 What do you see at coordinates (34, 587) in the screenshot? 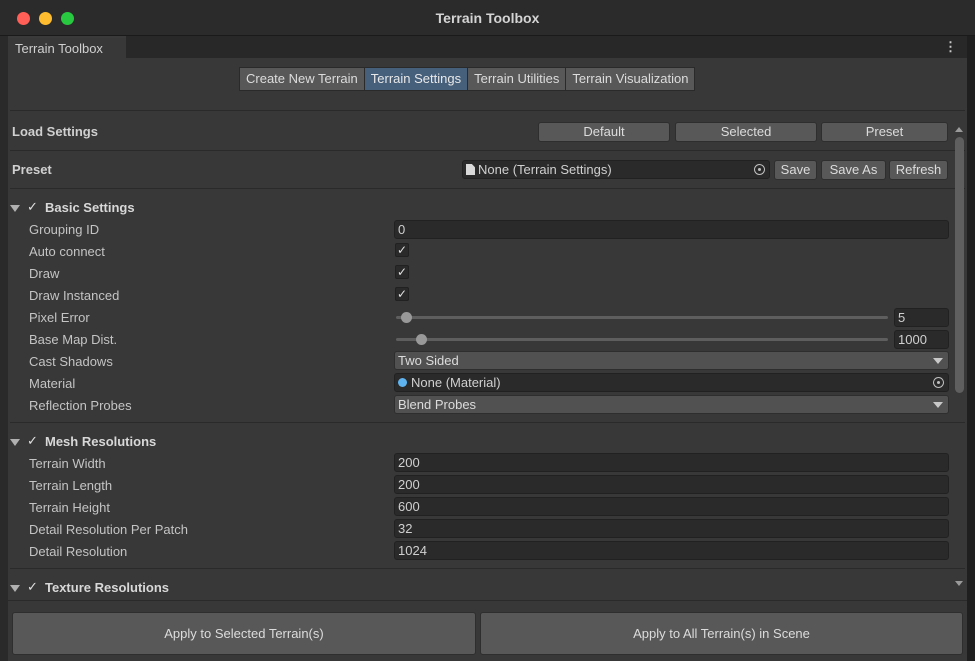
I see `texture-resolutions-toggle: ✓` at bounding box center [34, 587].